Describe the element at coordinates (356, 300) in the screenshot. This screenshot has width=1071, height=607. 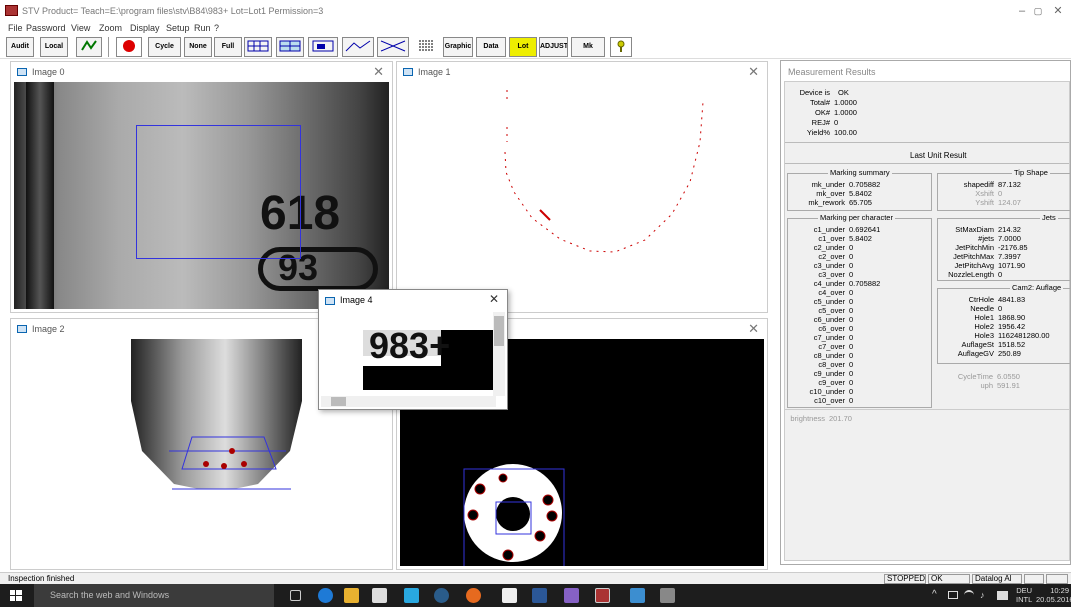
I see `image-4-title: Image 4` at that location.